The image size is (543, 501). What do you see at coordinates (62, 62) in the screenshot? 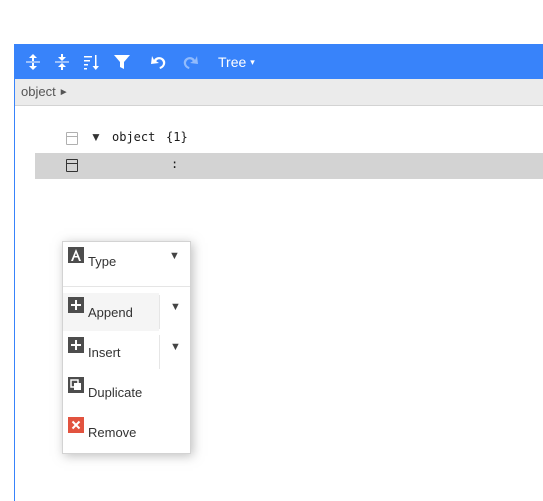
I see `collapse-all-icon` at bounding box center [62, 62].